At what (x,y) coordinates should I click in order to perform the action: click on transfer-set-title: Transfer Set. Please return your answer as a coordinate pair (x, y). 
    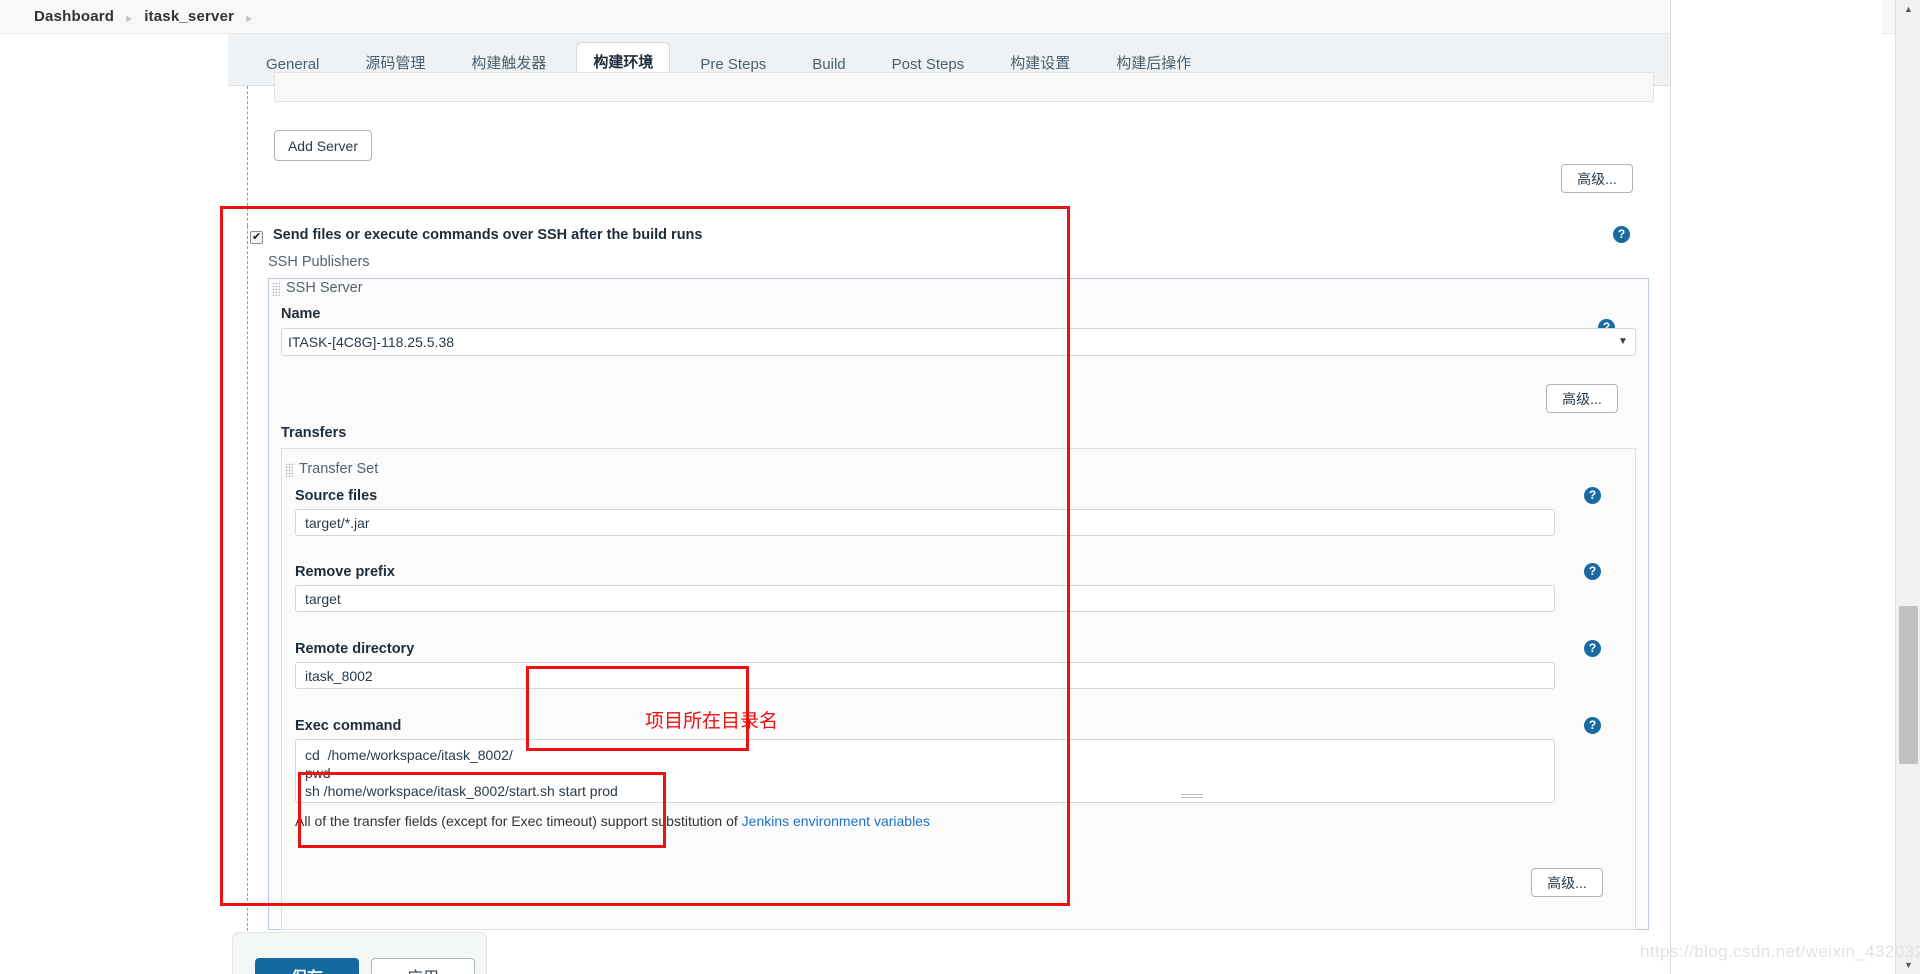
    Looking at the image, I should click on (339, 469).